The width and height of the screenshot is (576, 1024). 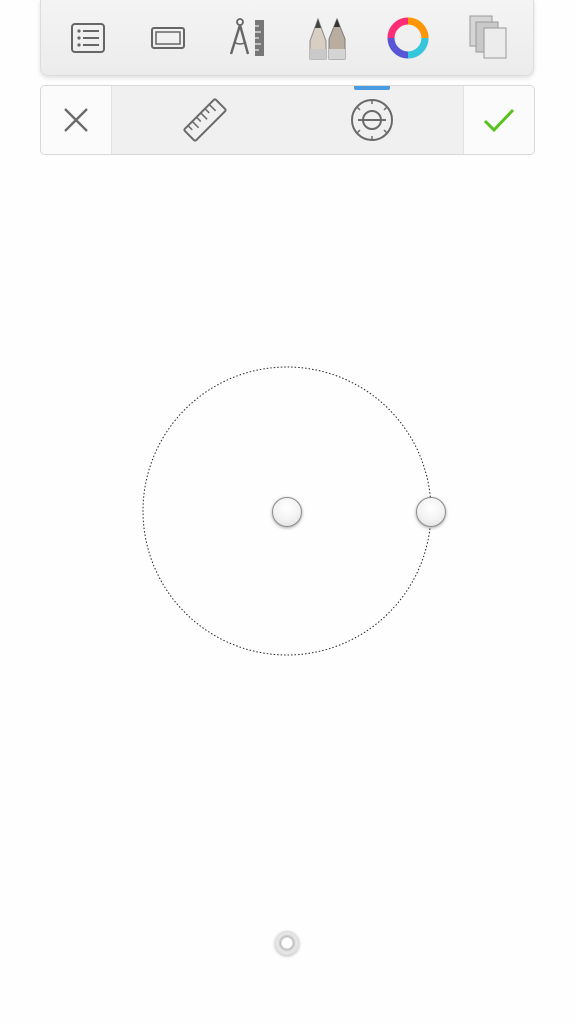 I want to click on ellipse-guide-icon, so click(x=372, y=120).